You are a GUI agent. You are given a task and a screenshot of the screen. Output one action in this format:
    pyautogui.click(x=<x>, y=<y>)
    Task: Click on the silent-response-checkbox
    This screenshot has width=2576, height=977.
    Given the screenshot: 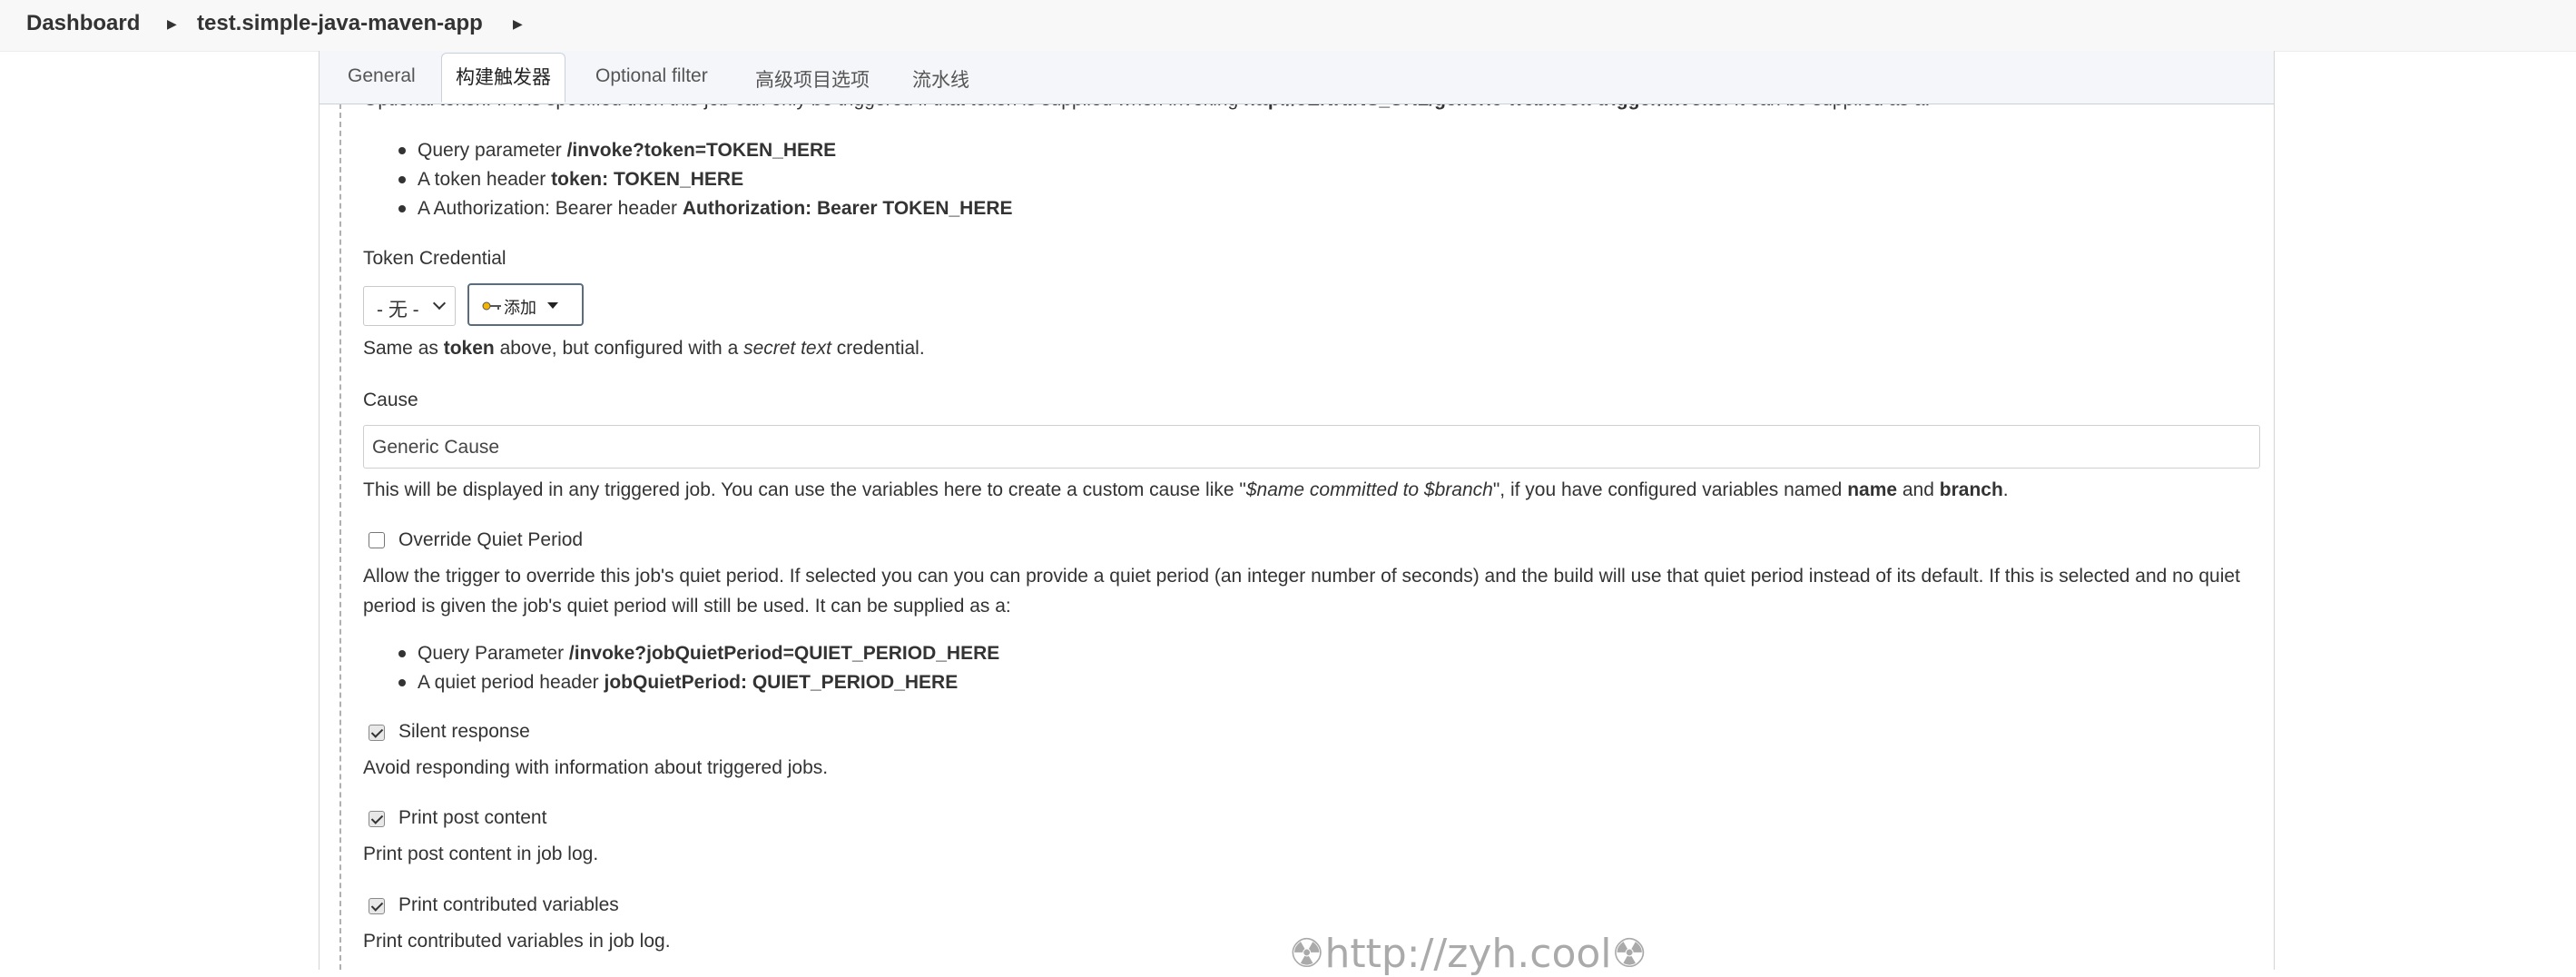 What is the action you would take?
    pyautogui.click(x=377, y=733)
    